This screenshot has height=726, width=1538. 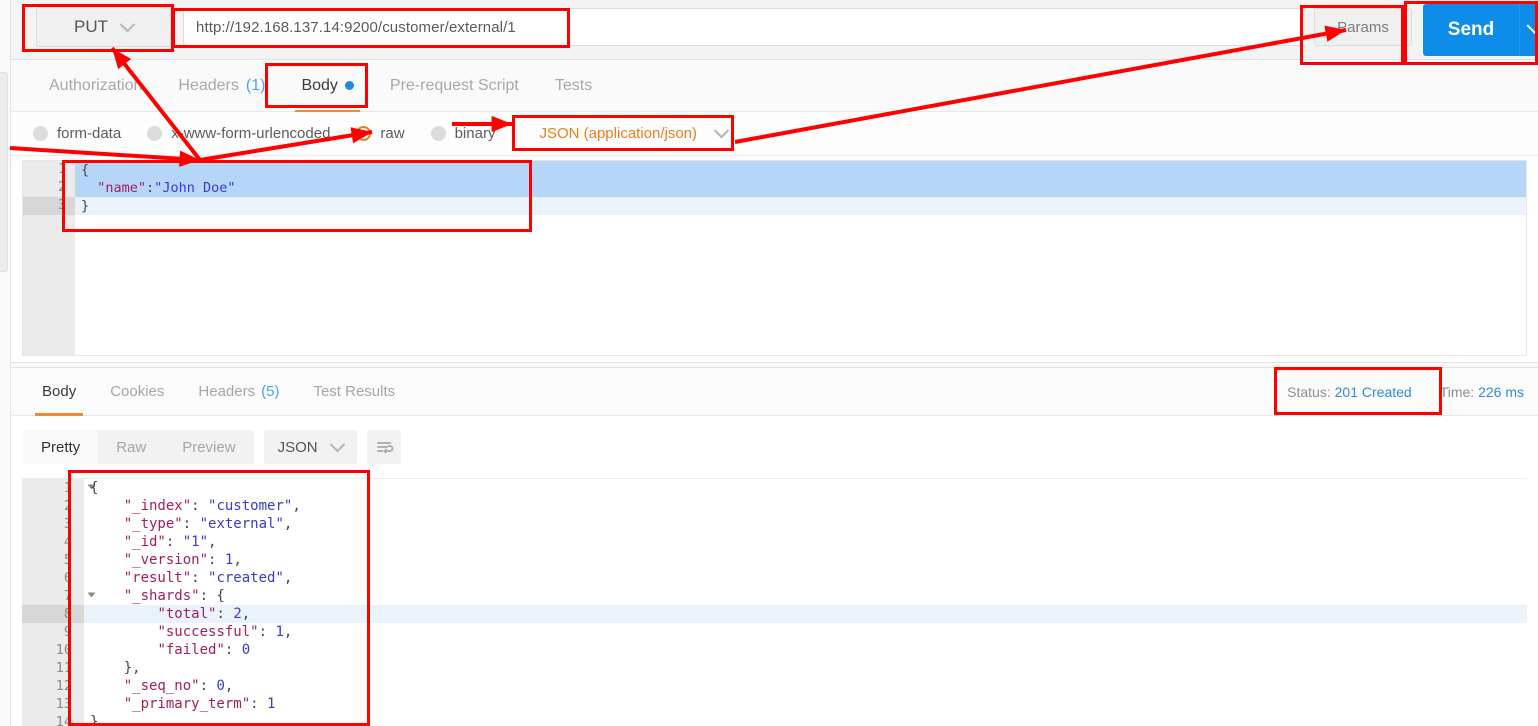 I want to click on view-mode-pretty: Pretty, so click(x=61, y=447).